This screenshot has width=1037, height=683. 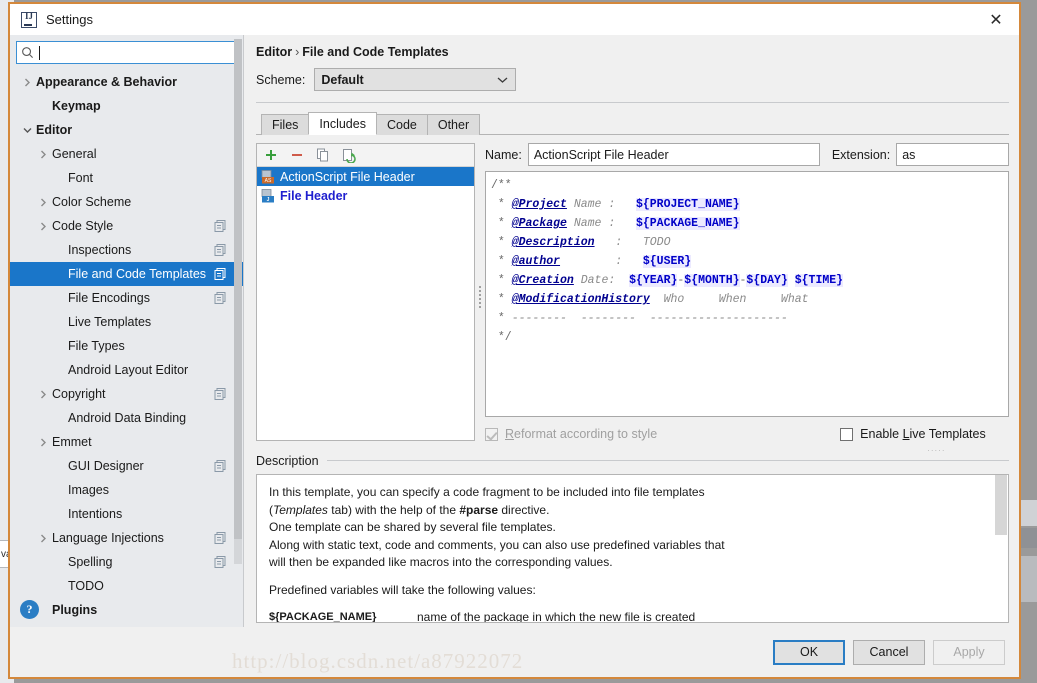 What do you see at coordinates (126, 562) in the screenshot?
I see `sidebar-item-spelling: Spelling` at bounding box center [126, 562].